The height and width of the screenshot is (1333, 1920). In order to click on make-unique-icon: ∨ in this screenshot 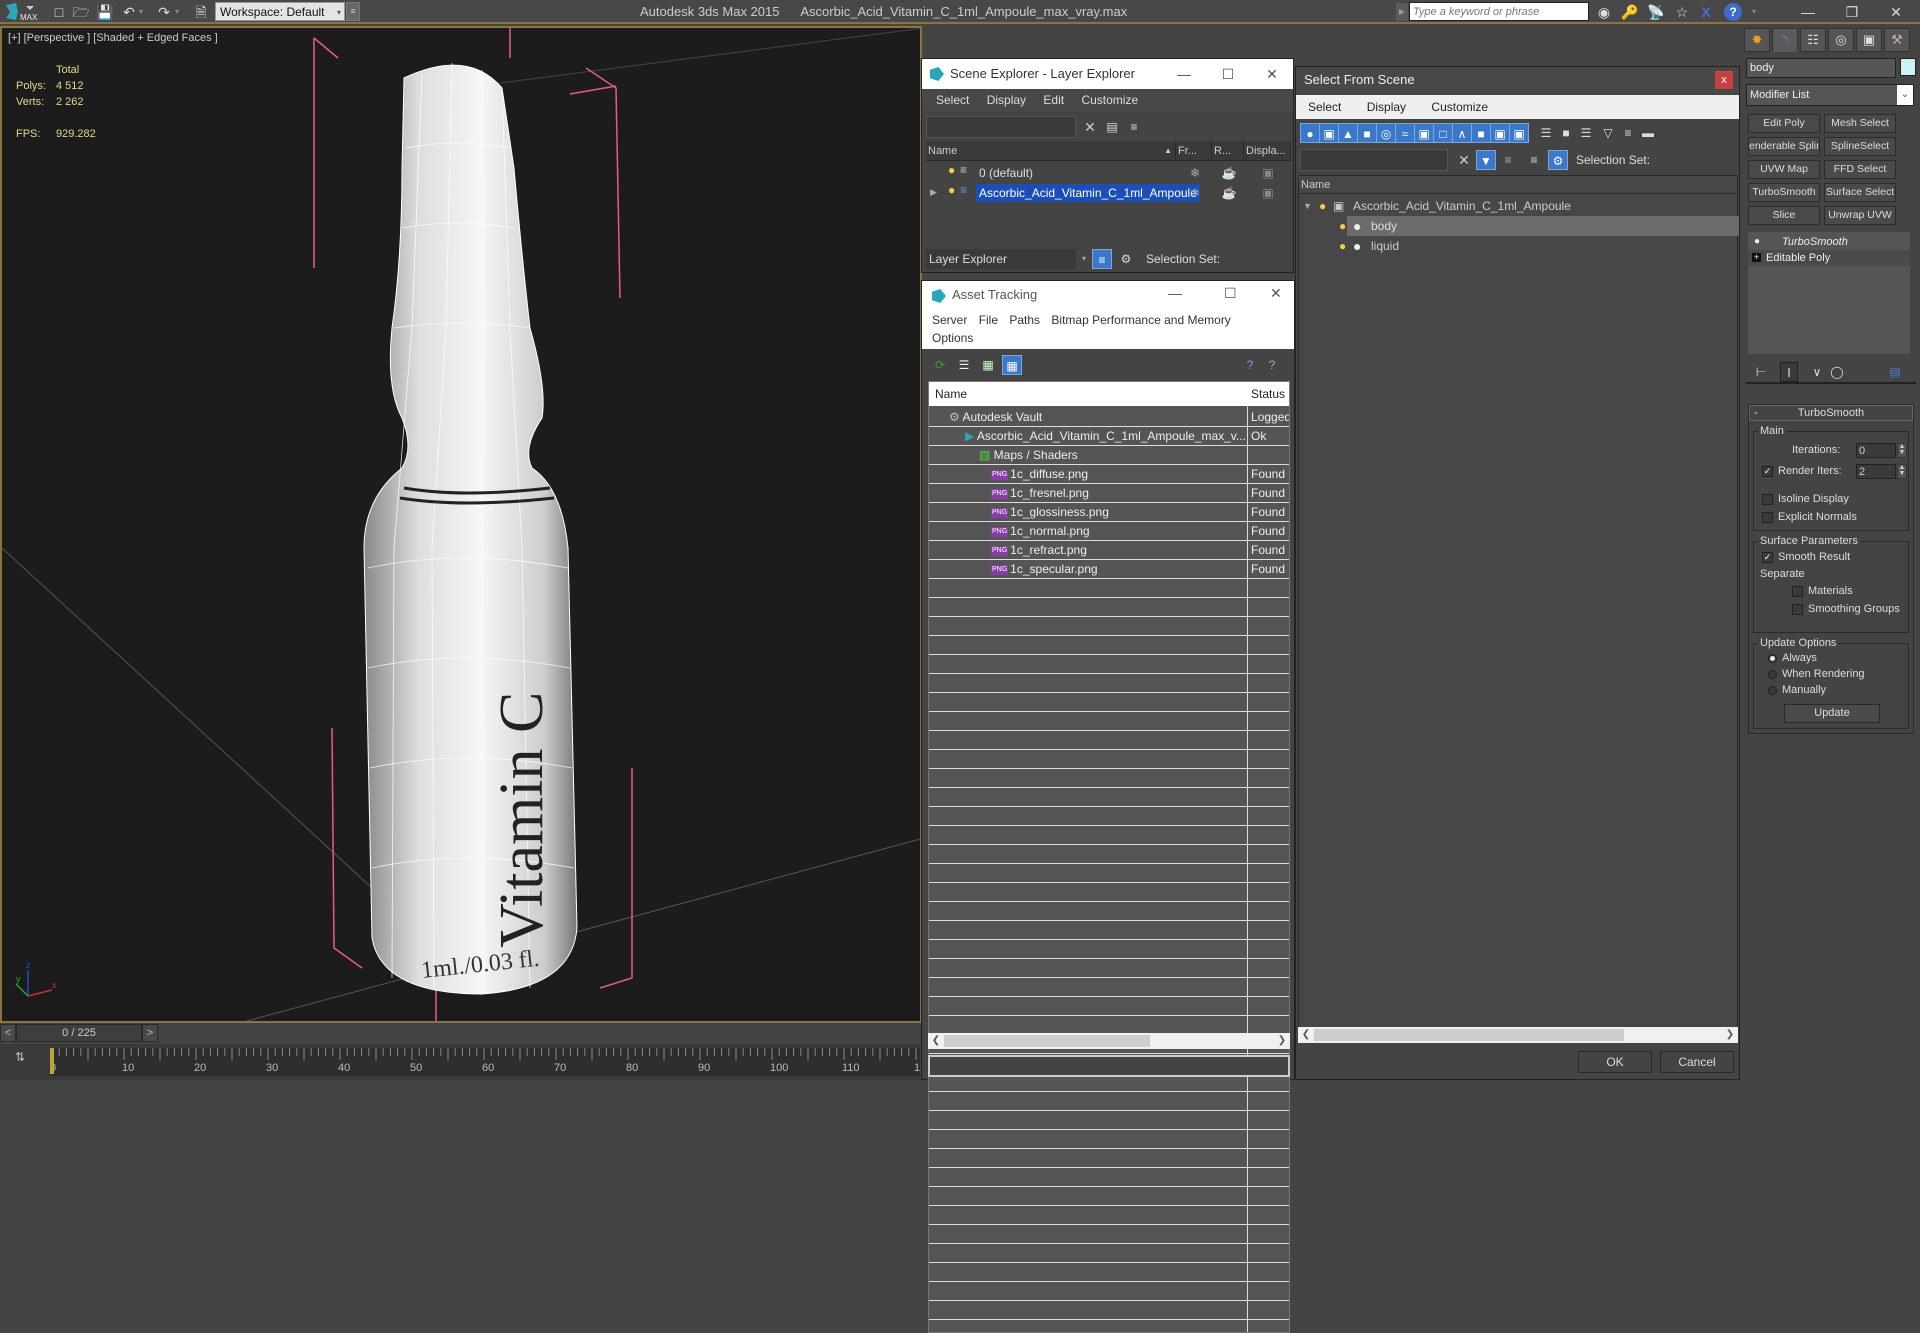, I will do `click(1817, 372)`.